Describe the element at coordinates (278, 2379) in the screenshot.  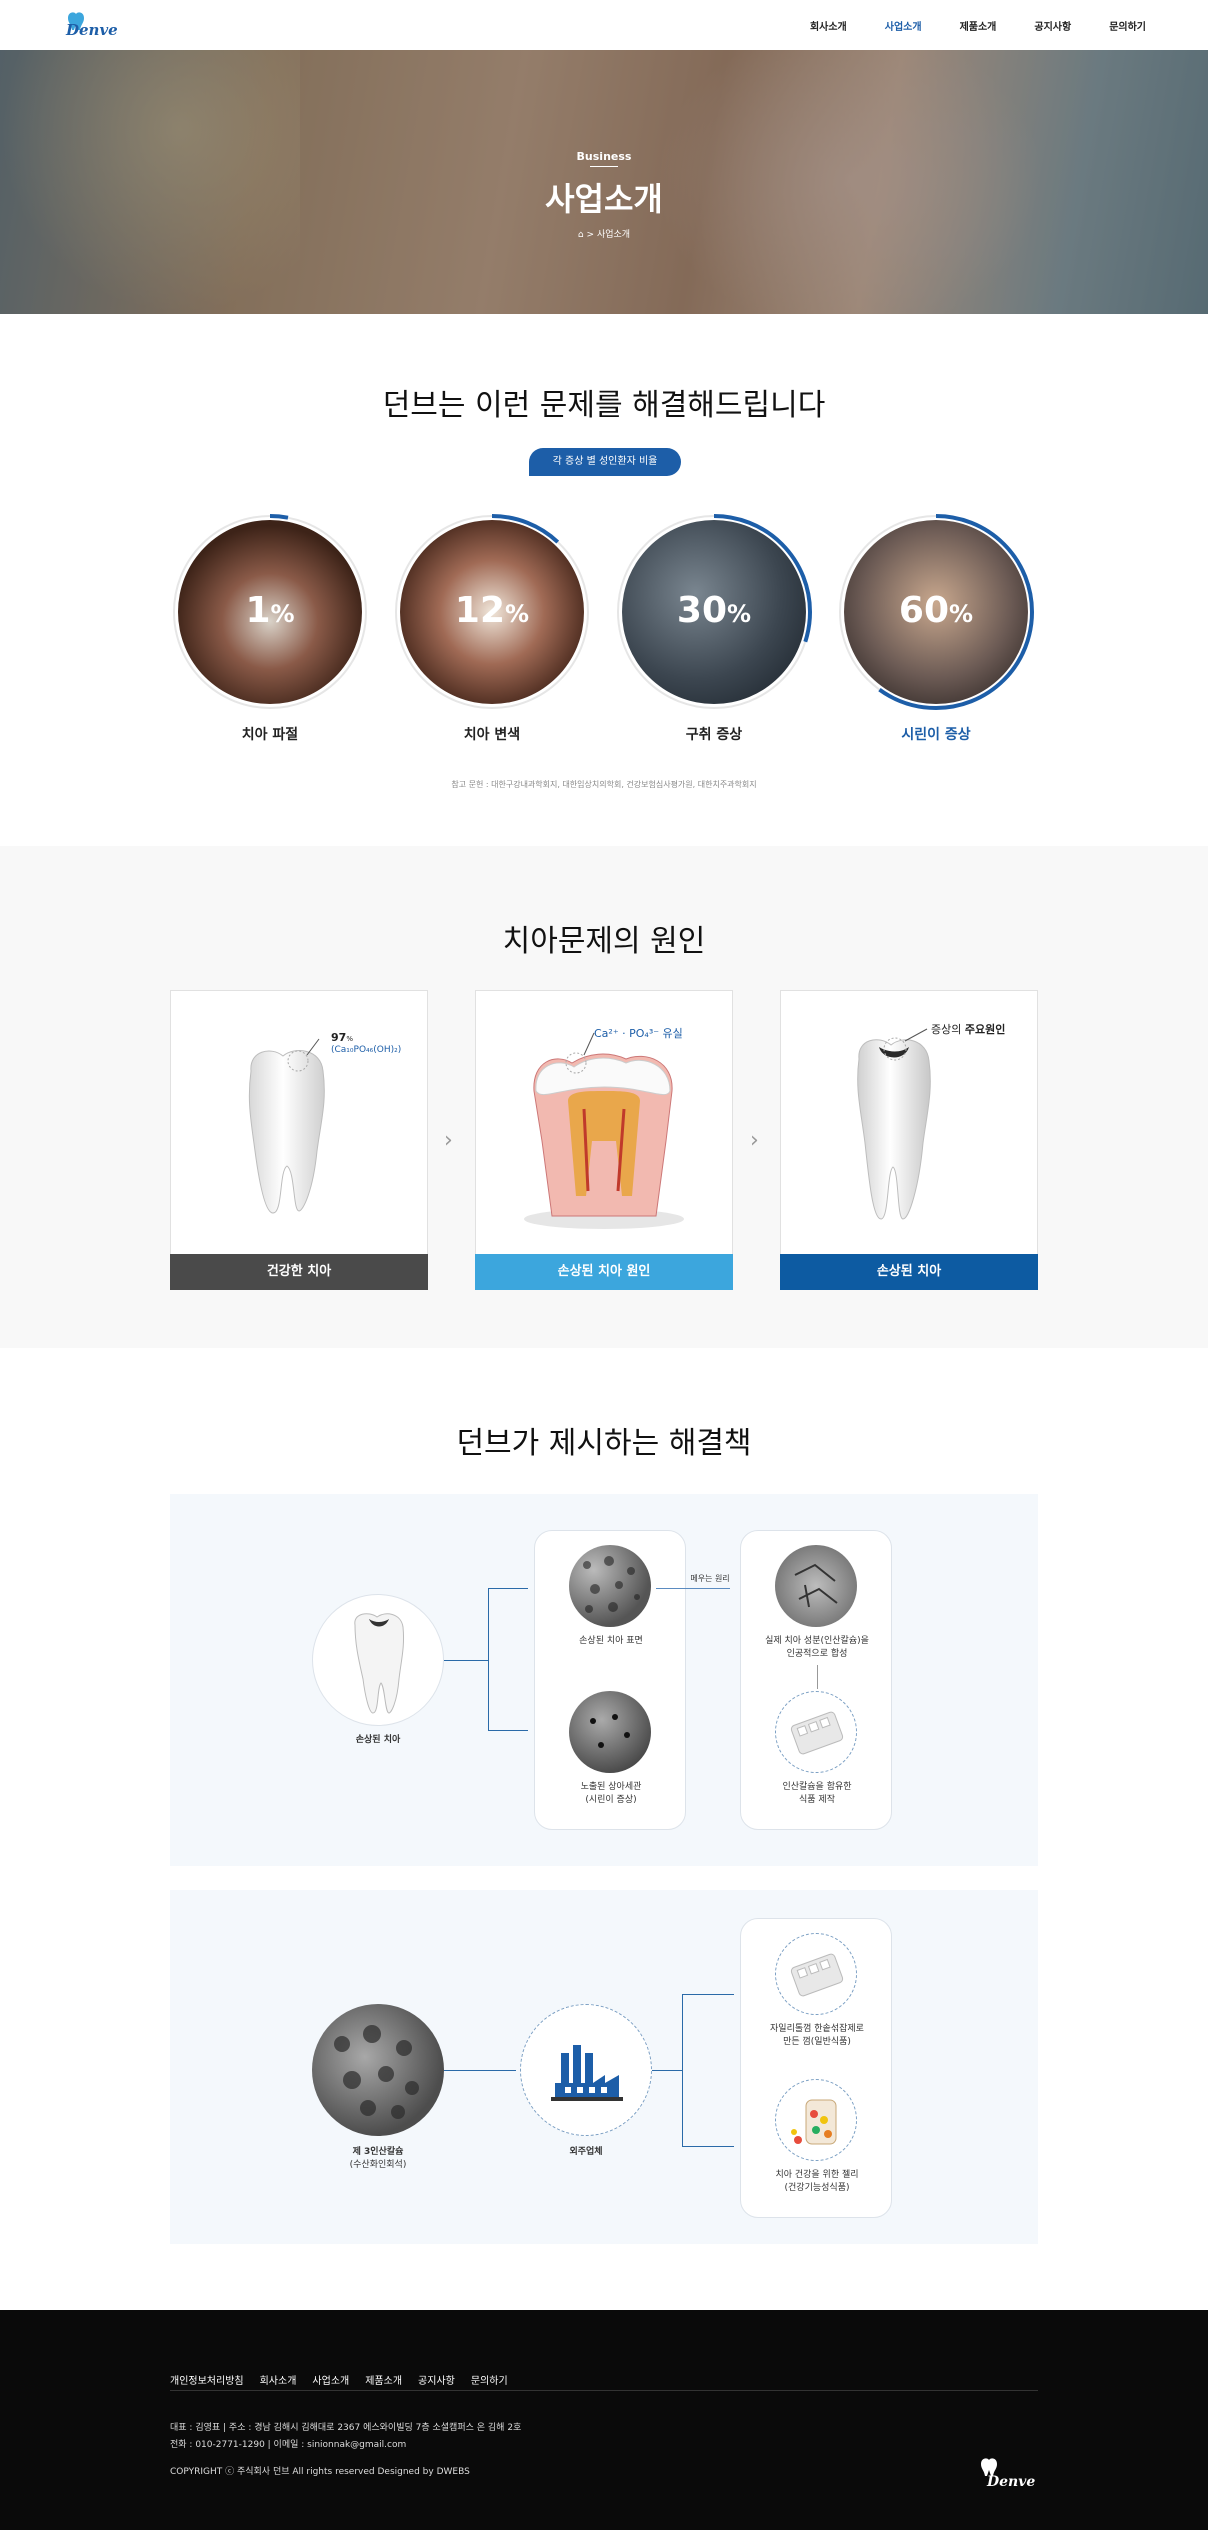
I see `footer-link-company: 회사소개` at that location.